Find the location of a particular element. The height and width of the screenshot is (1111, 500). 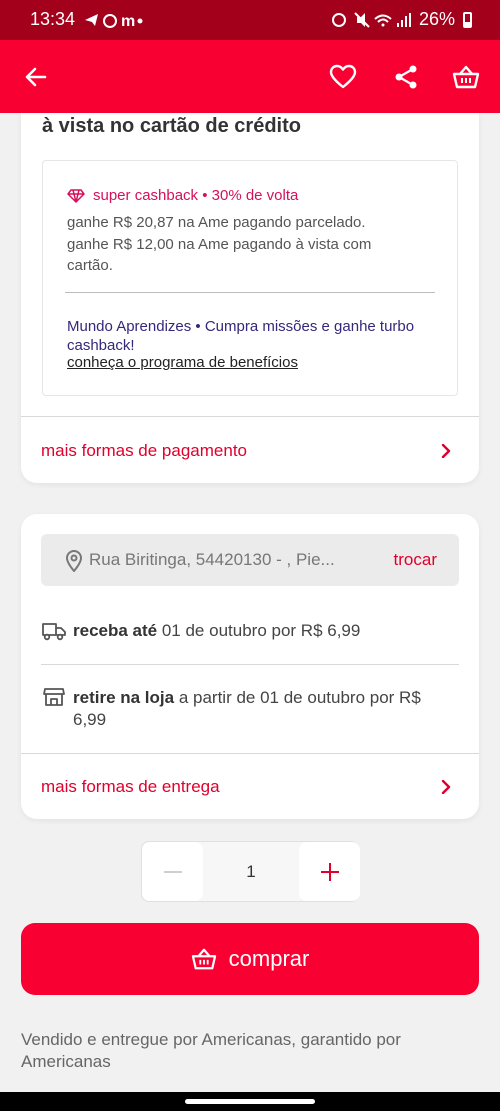

more-shipping-link: mais formas de entrega is located at coordinates (130, 787).